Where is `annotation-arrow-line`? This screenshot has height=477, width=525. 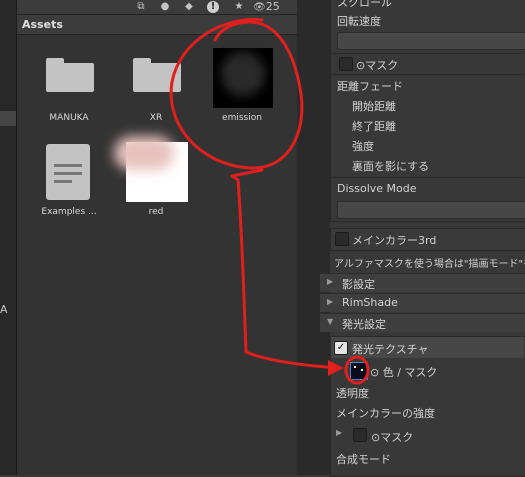
annotation-arrow-line is located at coordinates (286, 269).